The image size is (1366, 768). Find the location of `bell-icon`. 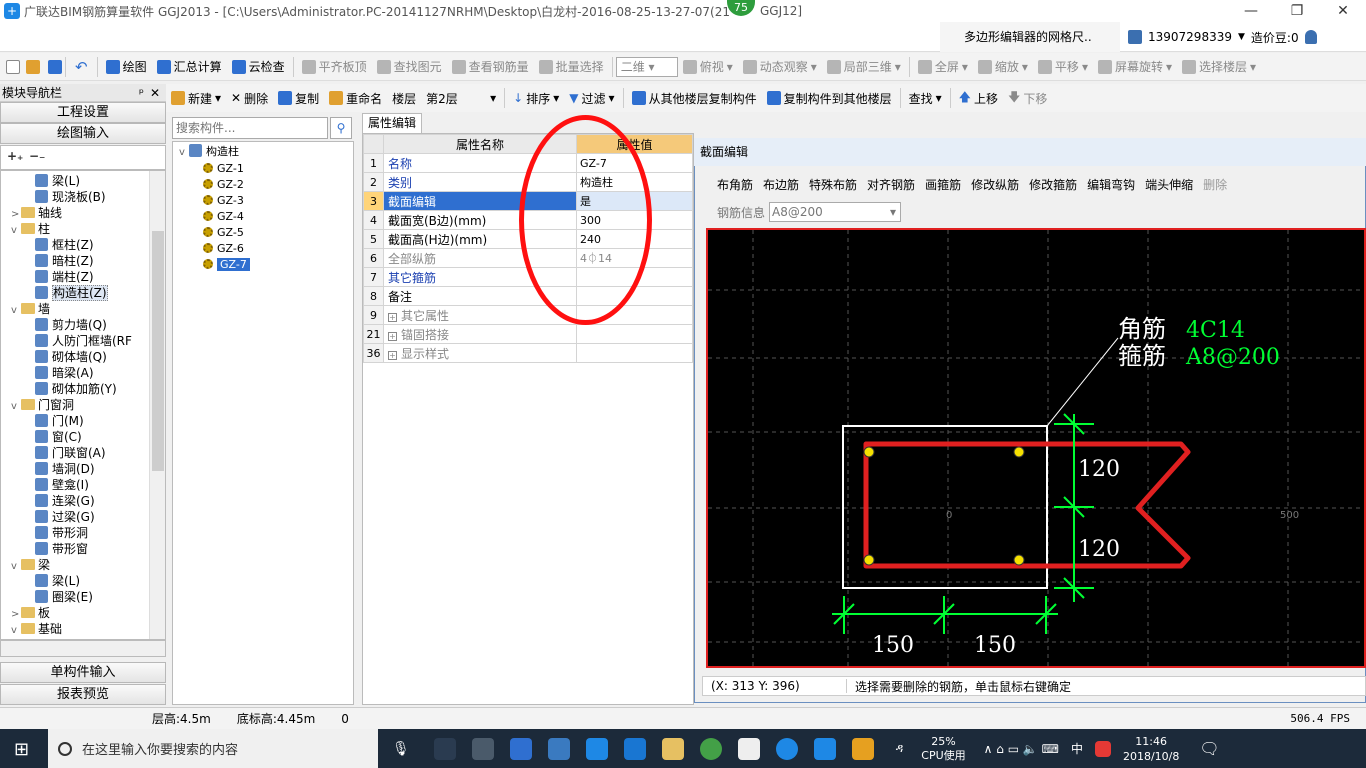

bell-icon is located at coordinates (1310, 37).